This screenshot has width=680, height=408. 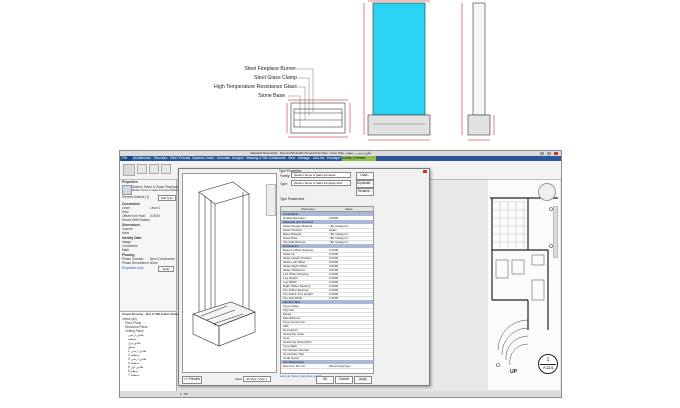 What do you see at coordinates (155, 208) in the screenshot?
I see `prop-value: Level 1` at bounding box center [155, 208].